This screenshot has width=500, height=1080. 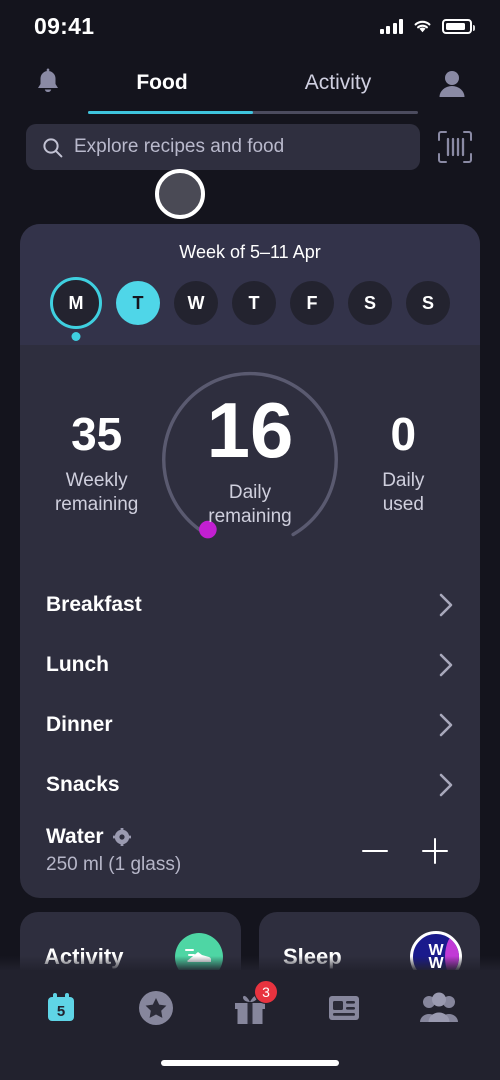 What do you see at coordinates (48, 80) in the screenshot?
I see `bell-icon` at bounding box center [48, 80].